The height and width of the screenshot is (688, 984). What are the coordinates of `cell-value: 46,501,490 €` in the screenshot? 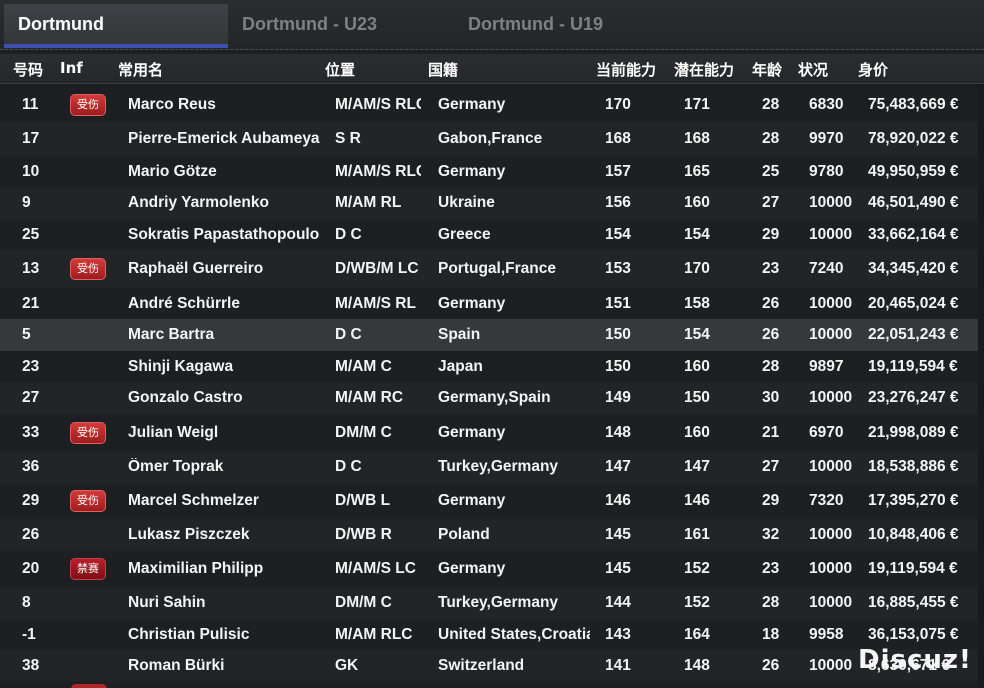 It's located at (913, 202).